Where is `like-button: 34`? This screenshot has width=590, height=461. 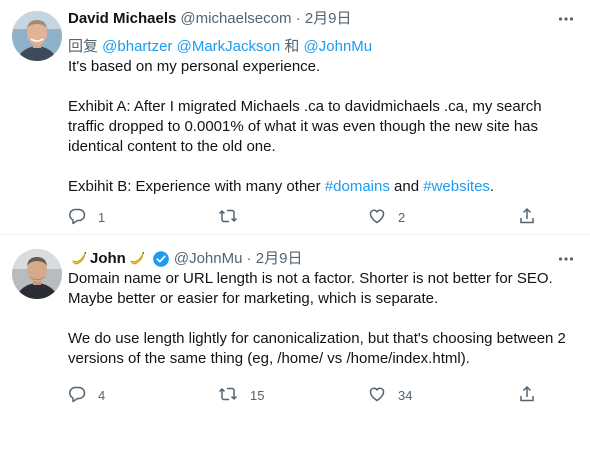 like-button: 34 is located at coordinates (423, 395).